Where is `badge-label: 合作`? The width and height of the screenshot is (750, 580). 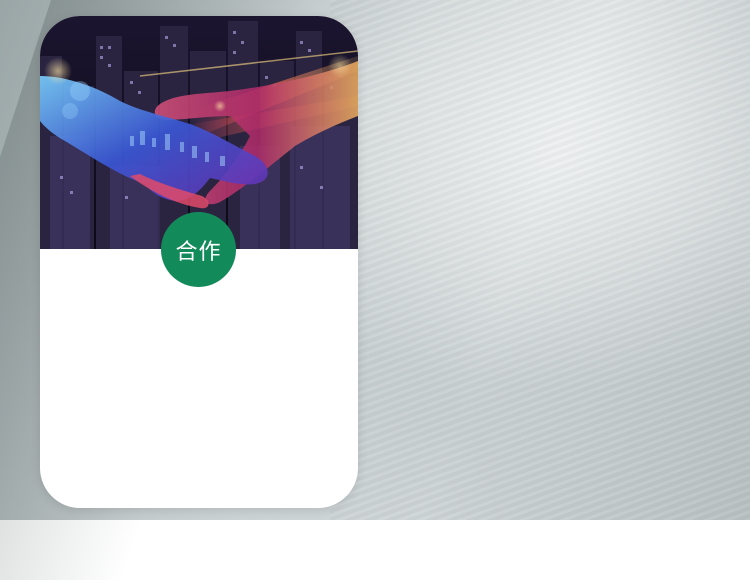
badge-label: 合作 is located at coordinates (198, 252).